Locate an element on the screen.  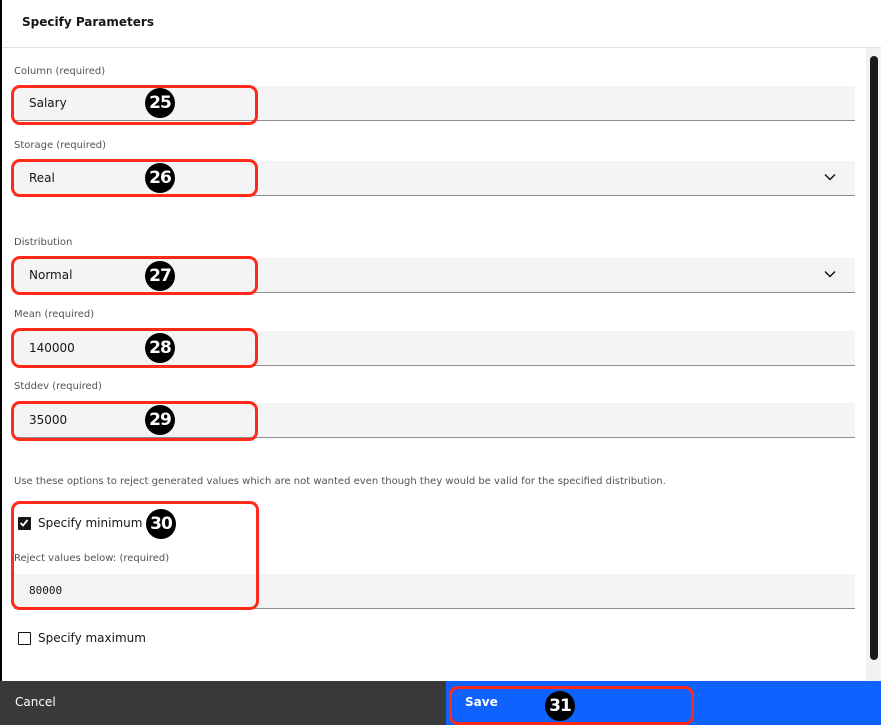
cancel-button-label: Cancel is located at coordinates (35, 702).